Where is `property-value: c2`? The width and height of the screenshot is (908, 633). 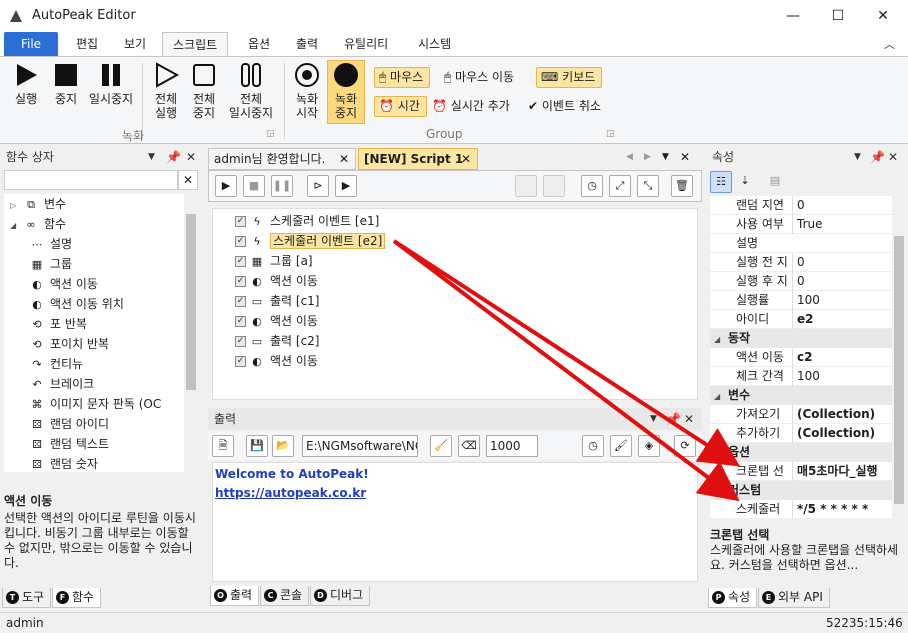
property-value: c2 is located at coordinates (802, 357).